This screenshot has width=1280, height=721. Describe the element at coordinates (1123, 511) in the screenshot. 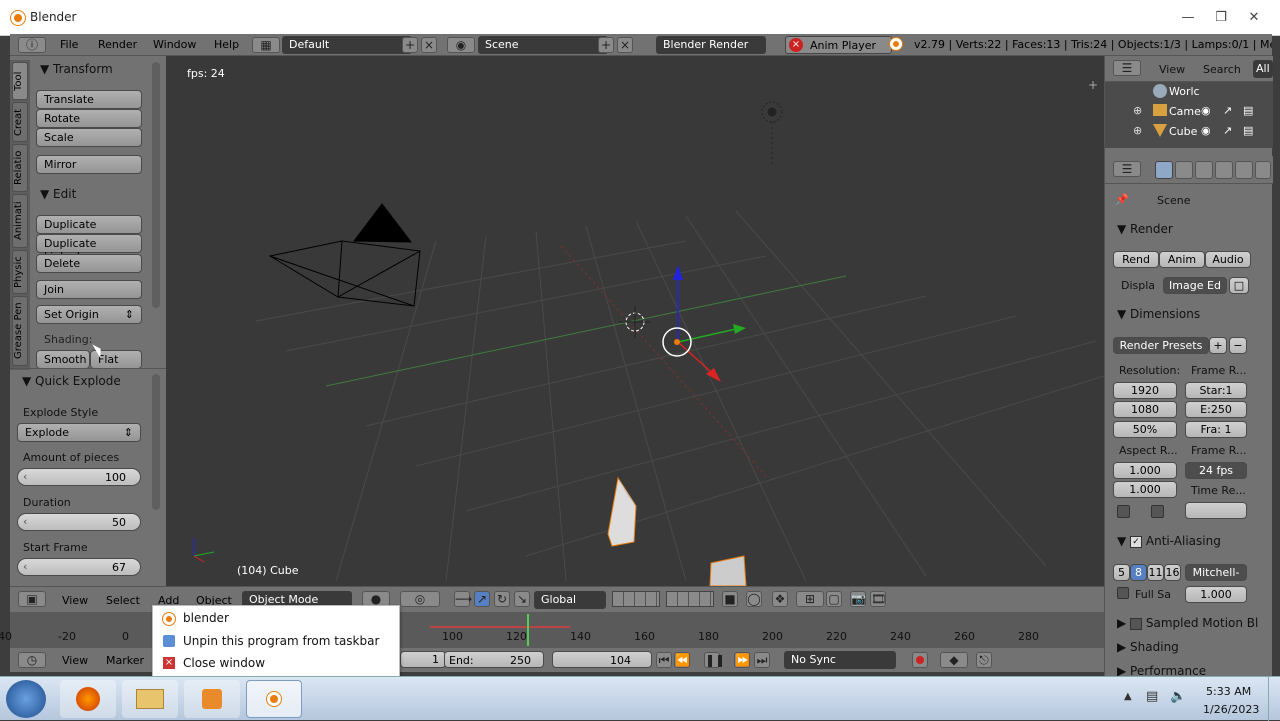

I see `border-checkbox` at that location.